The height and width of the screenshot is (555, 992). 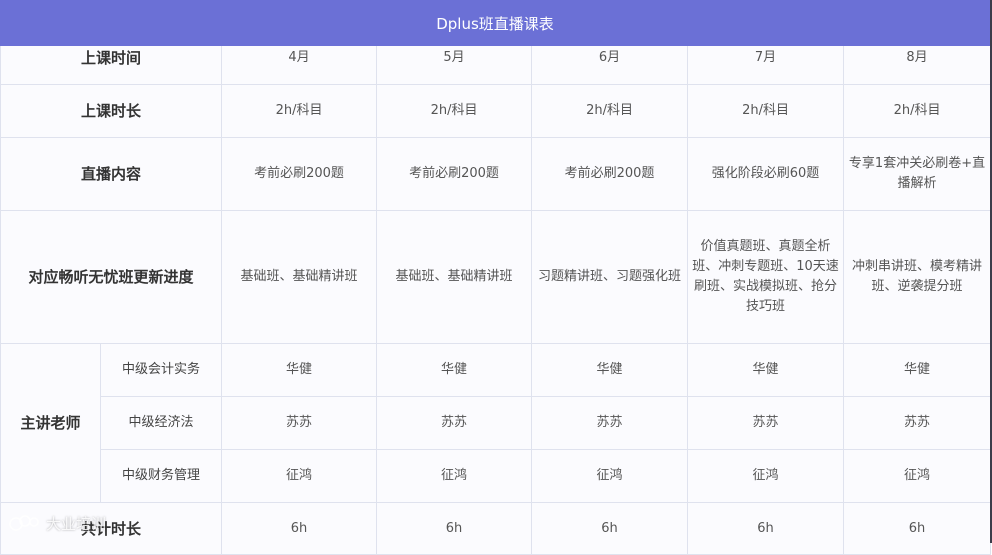 I want to click on progress-cell: 冲刺串讲班、模考精讲班、逆袭提分班, so click(x=917, y=277).